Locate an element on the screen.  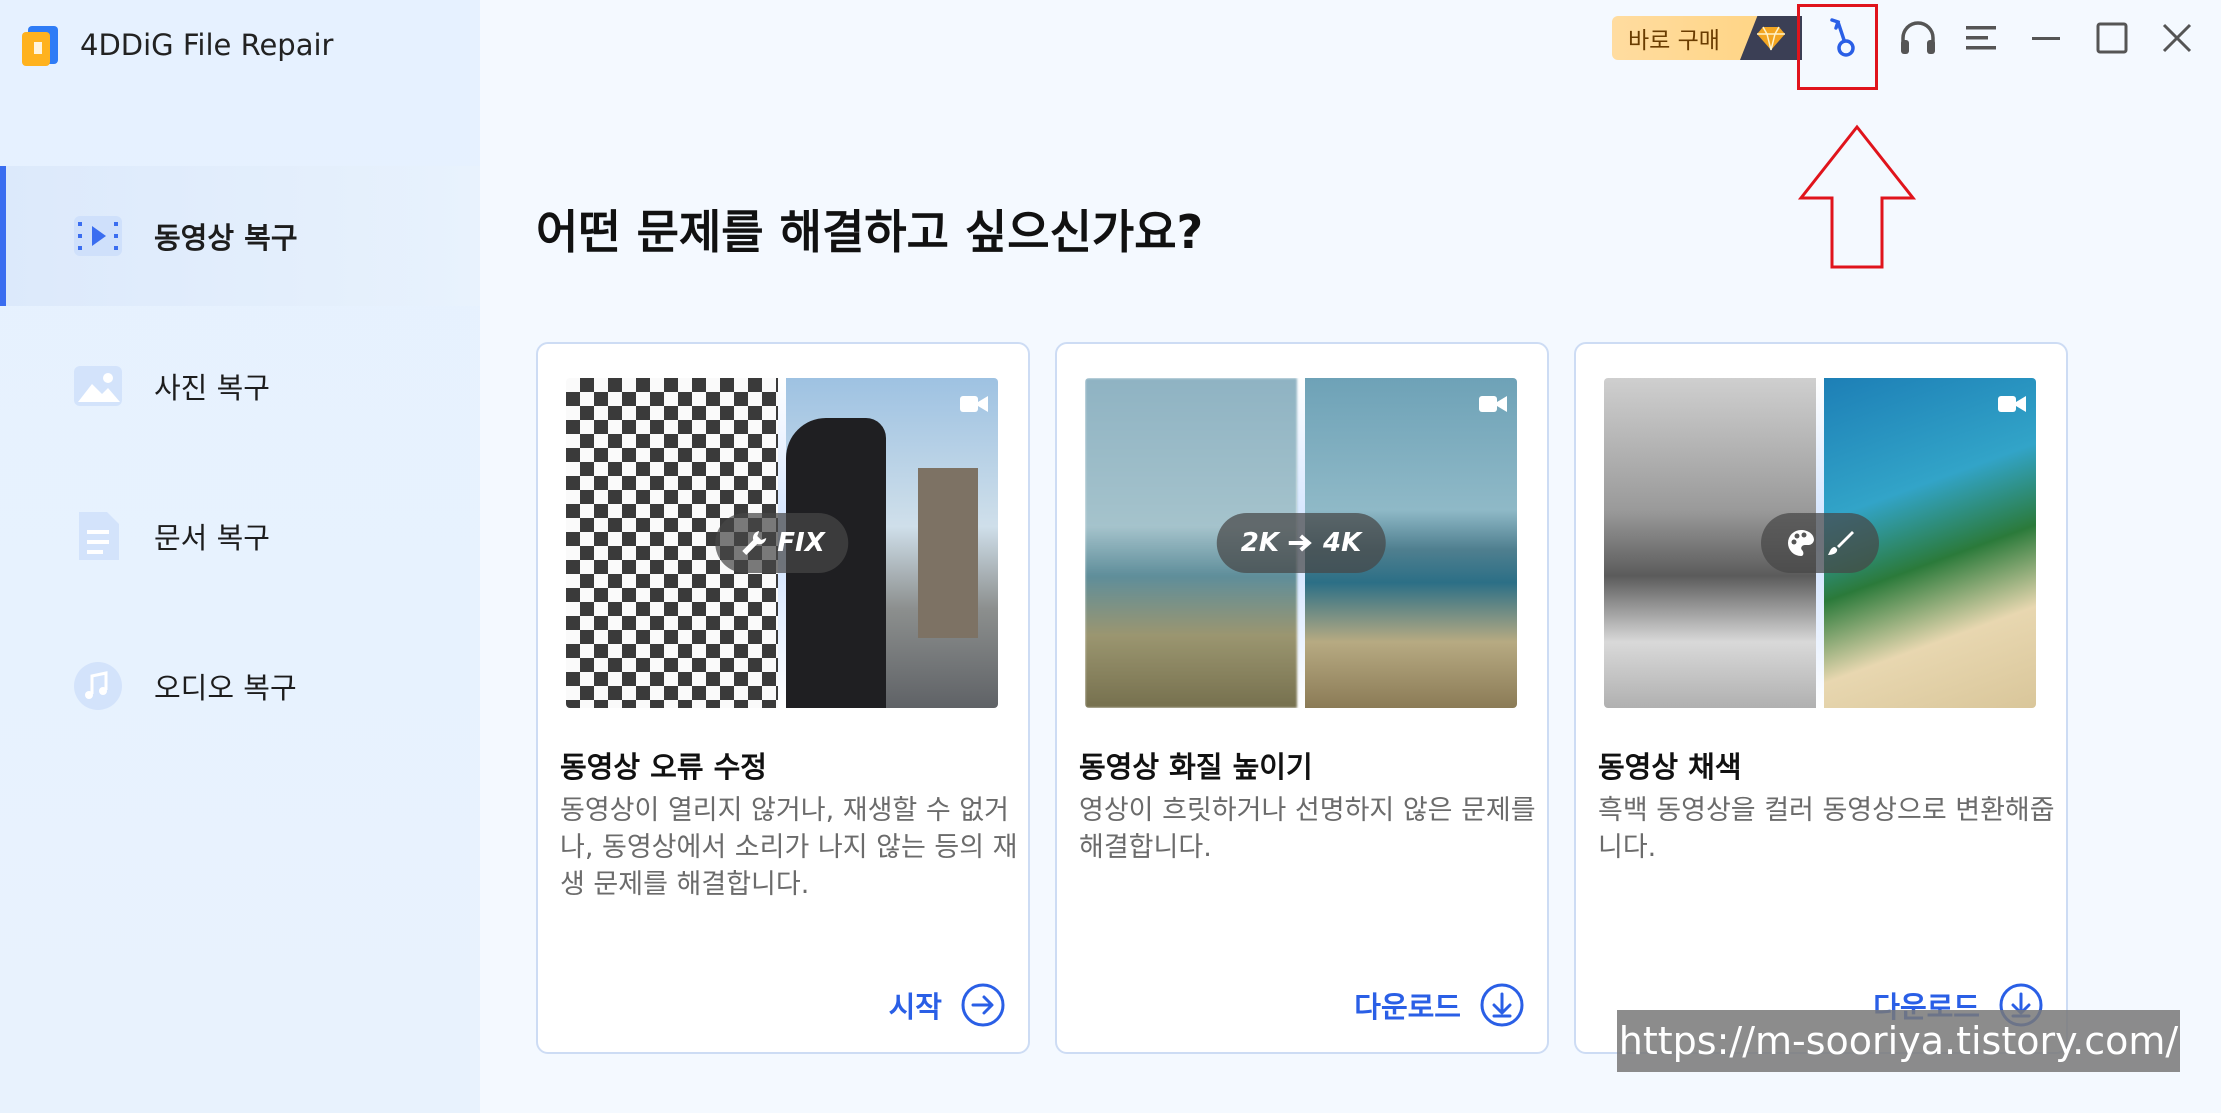
sidebar-item-video-repair: 동영상 복구 is located at coordinates (240, 236).